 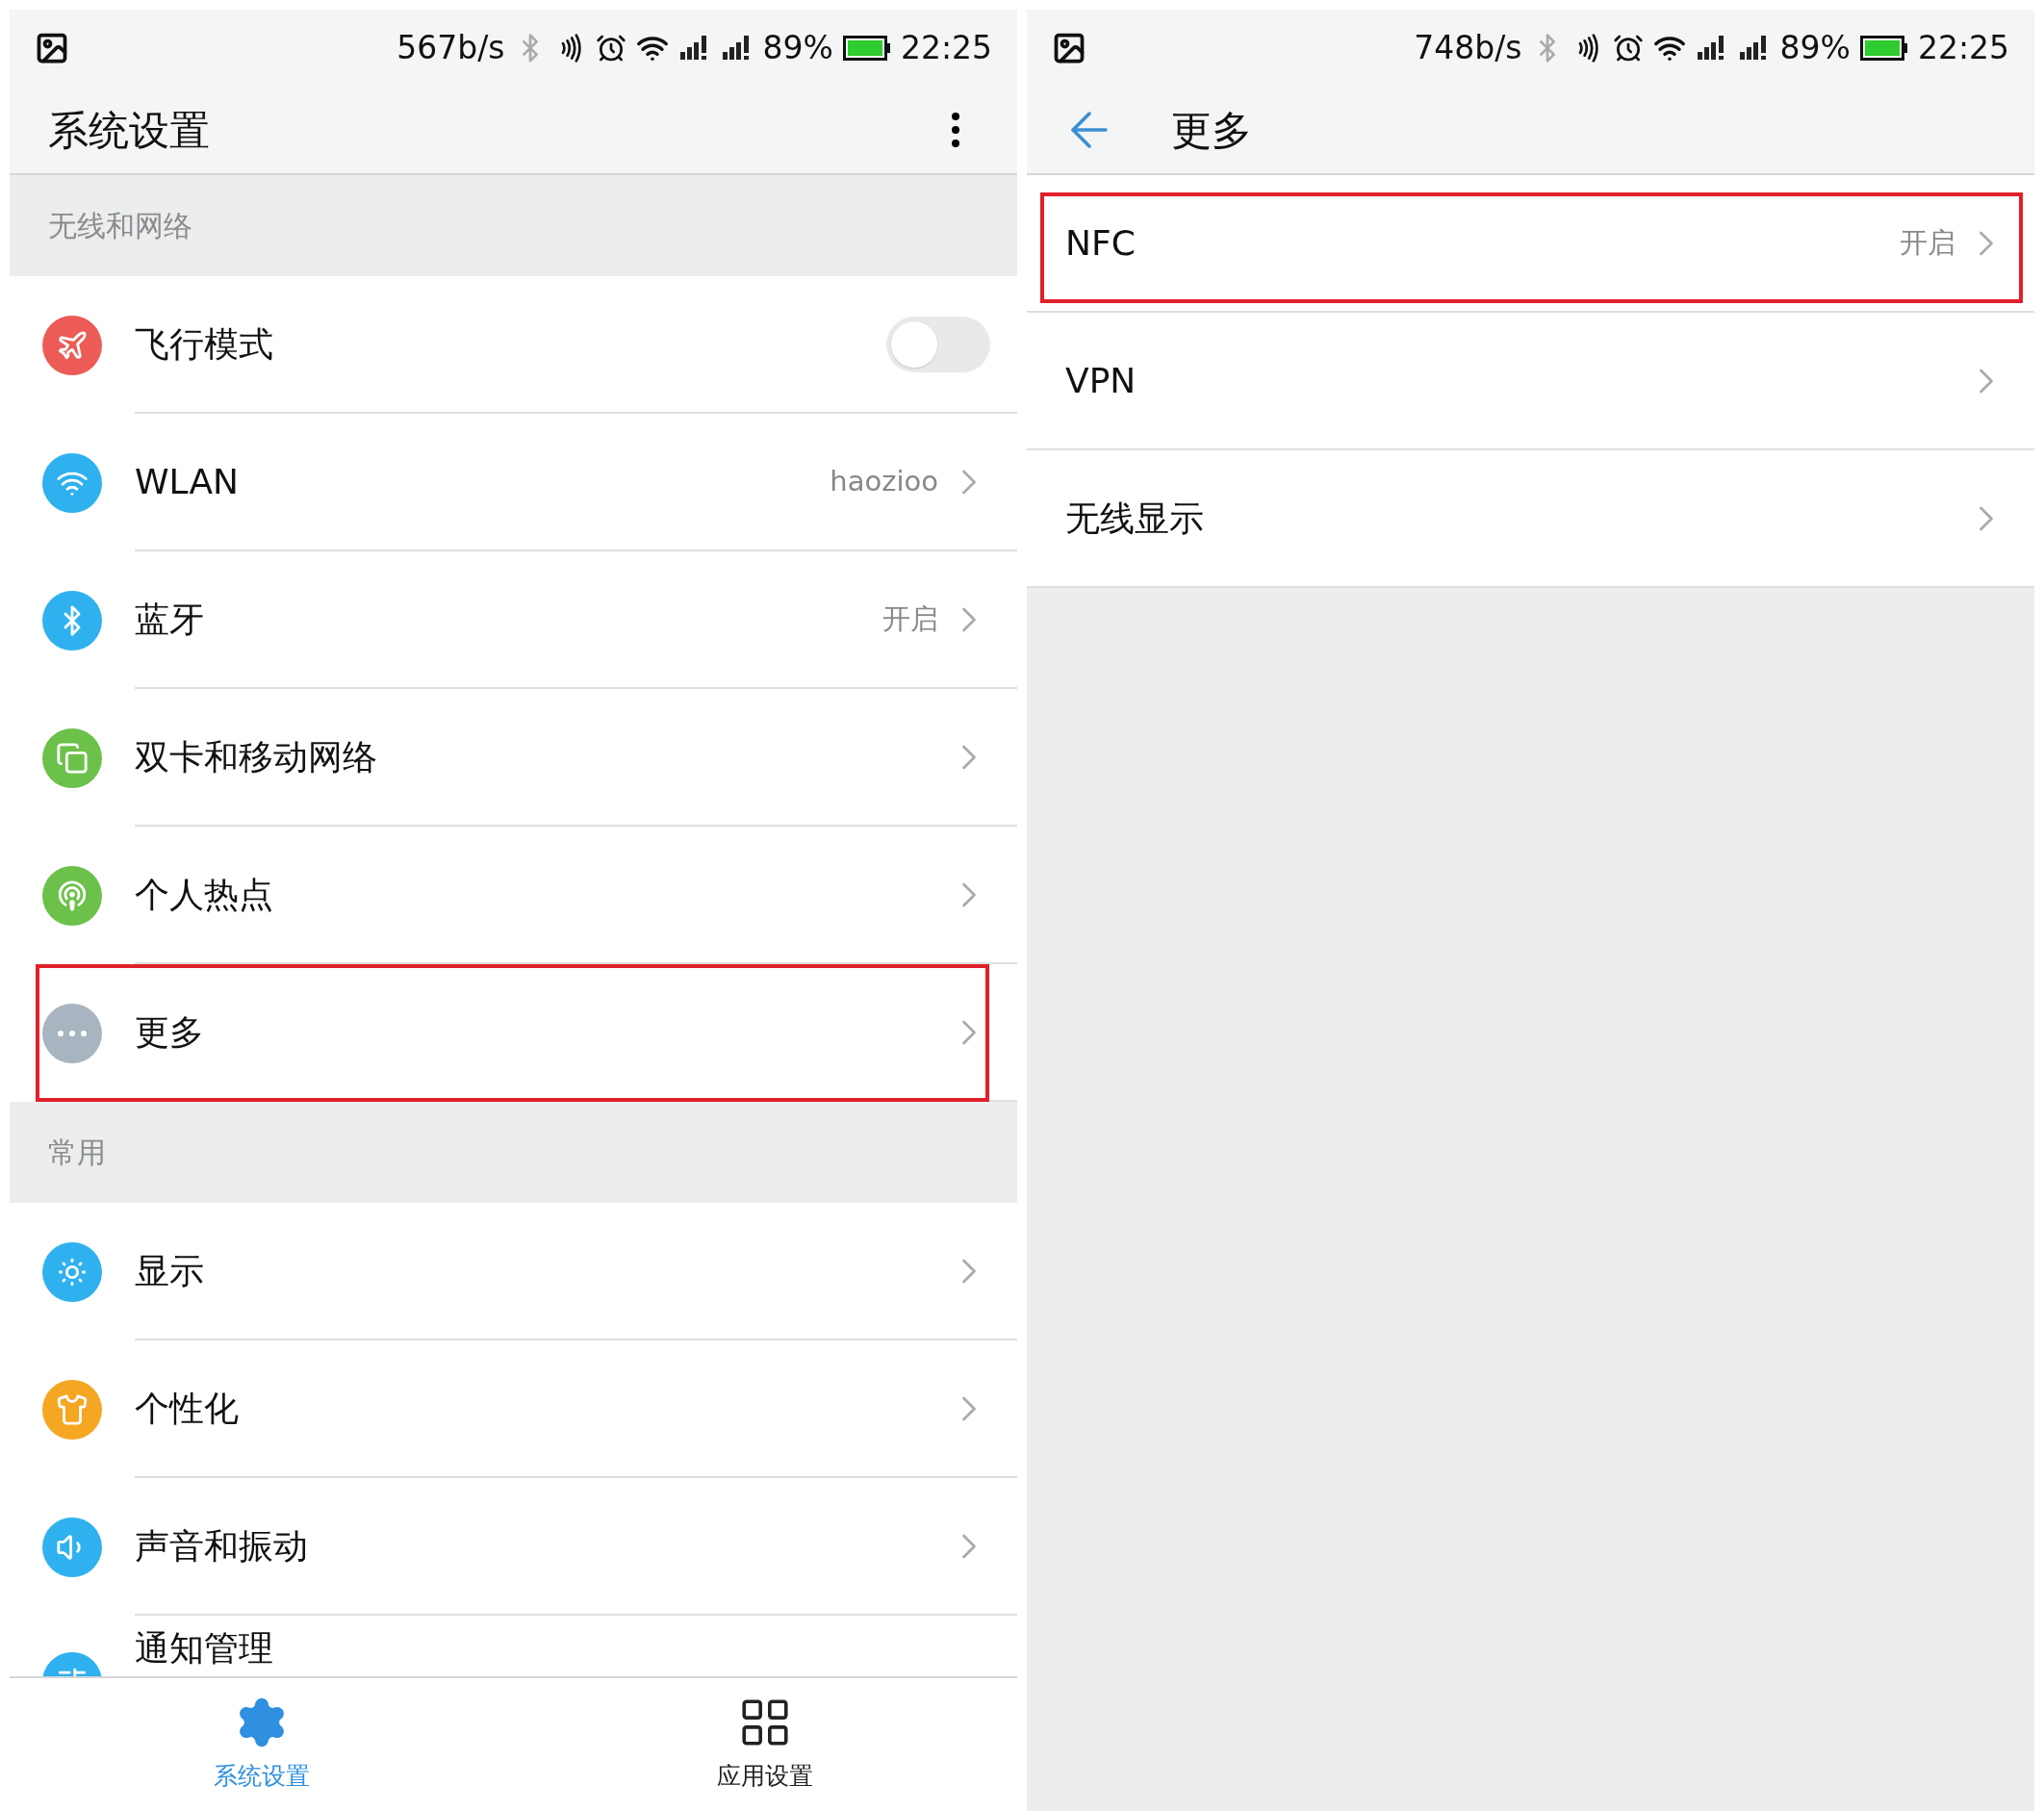 What do you see at coordinates (73, 758) in the screenshot?
I see `sim-cards-icon` at bounding box center [73, 758].